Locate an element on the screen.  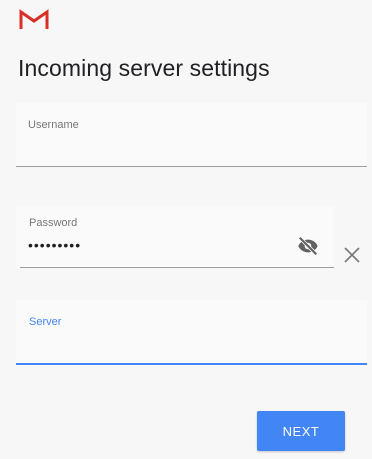
gmail-m-icon is located at coordinates (34, 19).